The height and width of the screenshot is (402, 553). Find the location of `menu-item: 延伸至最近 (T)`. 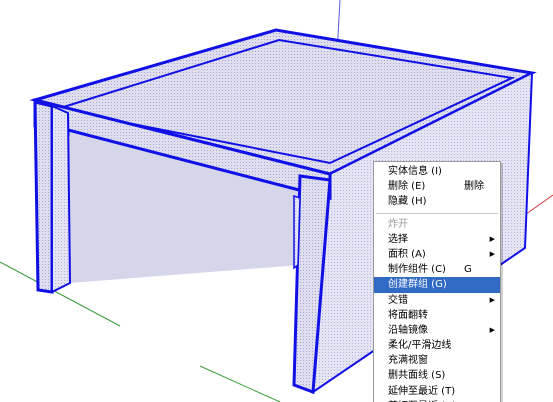

menu-item: 延伸至最近 (T) is located at coordinates (437, 391).